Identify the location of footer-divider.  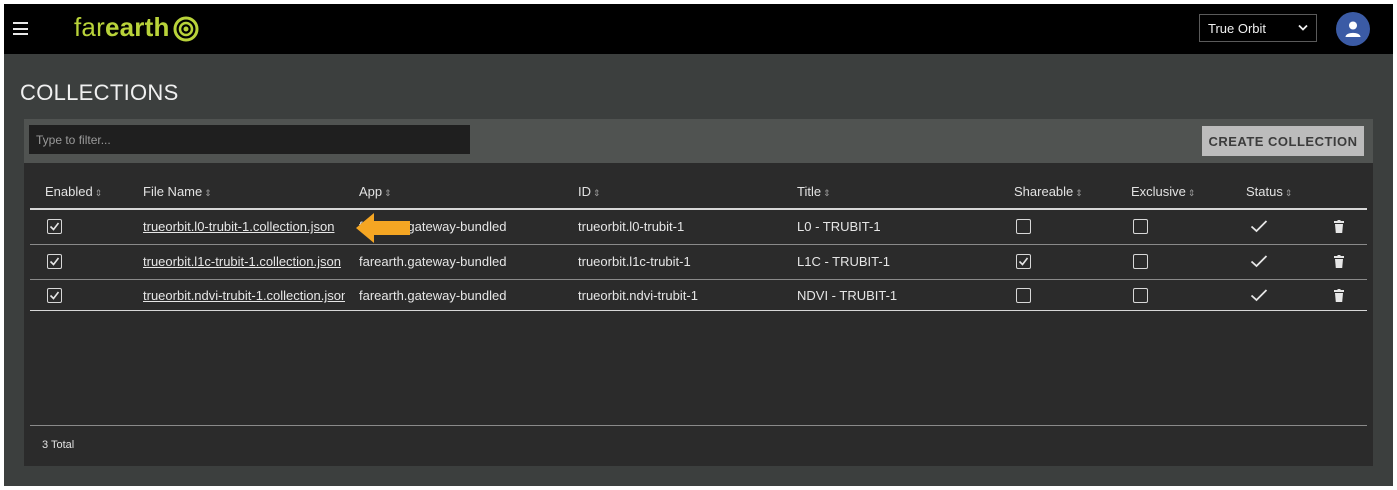
(698, 425).